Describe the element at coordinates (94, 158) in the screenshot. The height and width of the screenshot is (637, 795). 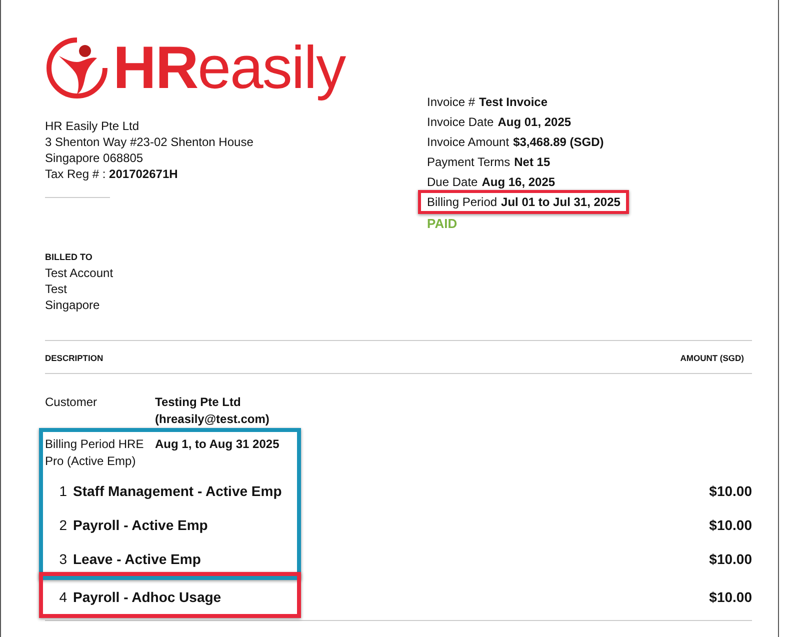
I see `company-address-line: Singapore 068805` at that location.